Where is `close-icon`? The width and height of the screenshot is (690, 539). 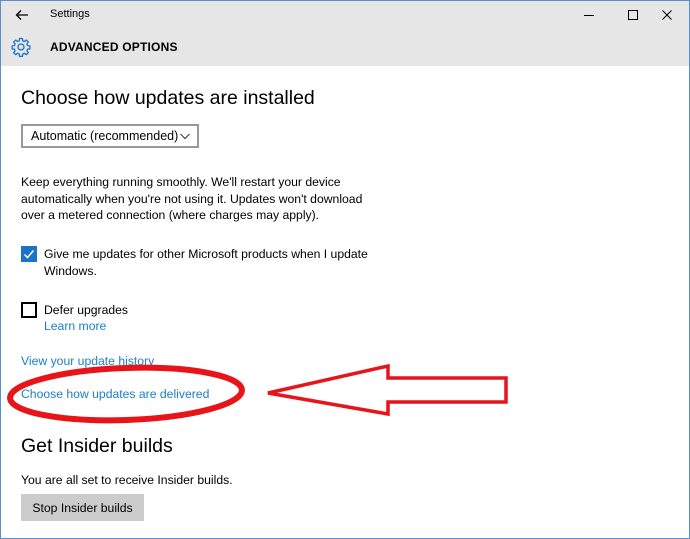 close-icon is located at coordinates (667, 15).